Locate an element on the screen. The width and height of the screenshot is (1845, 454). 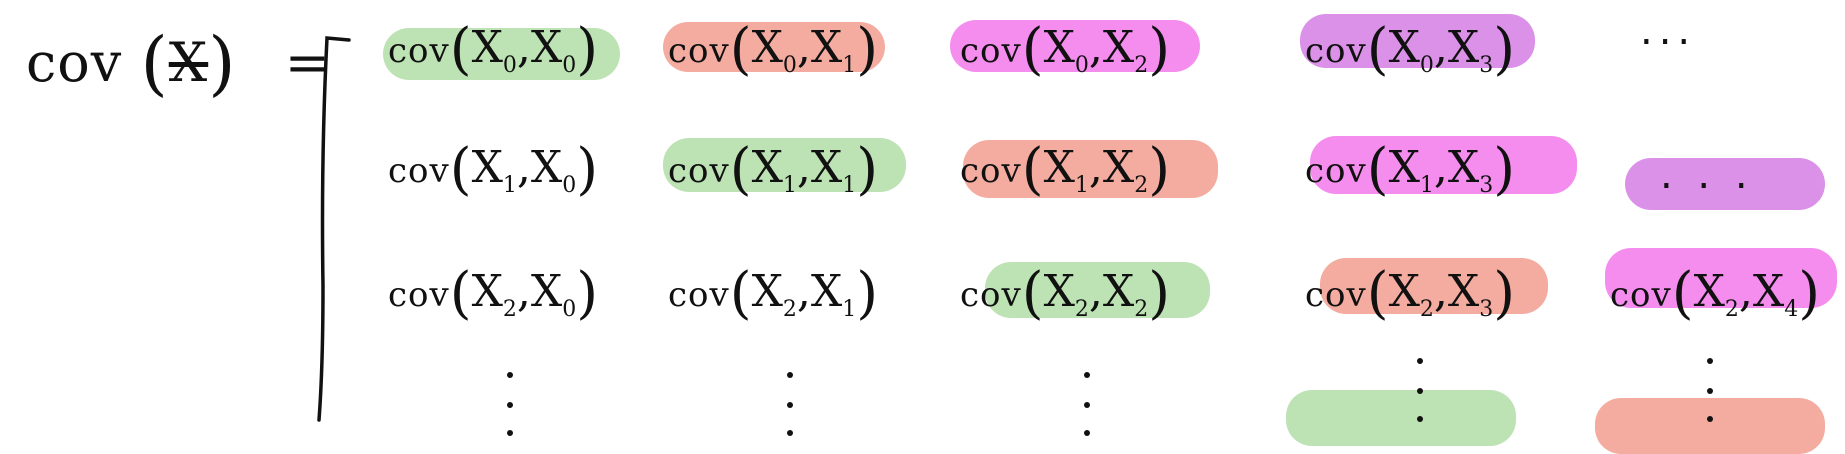
matrix-cell-r2c0: cov(X2,X0) is located at coordinates (493, 294).